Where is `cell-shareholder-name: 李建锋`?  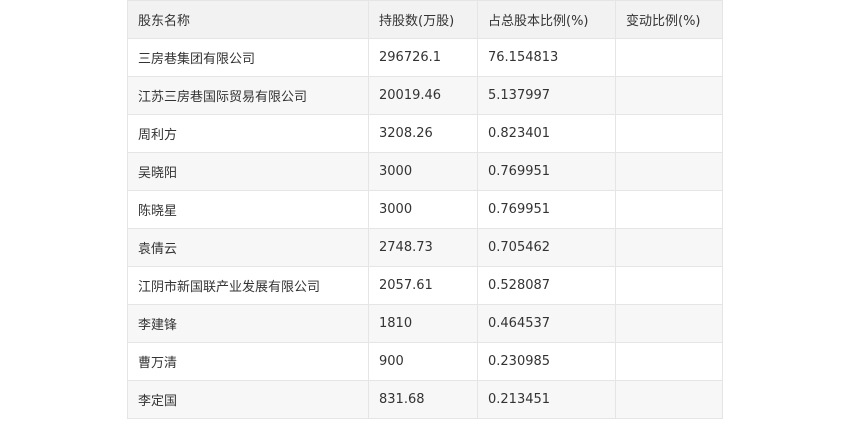
cell-shareholder-name: 李建锋 is located at coordinates (248, 323).